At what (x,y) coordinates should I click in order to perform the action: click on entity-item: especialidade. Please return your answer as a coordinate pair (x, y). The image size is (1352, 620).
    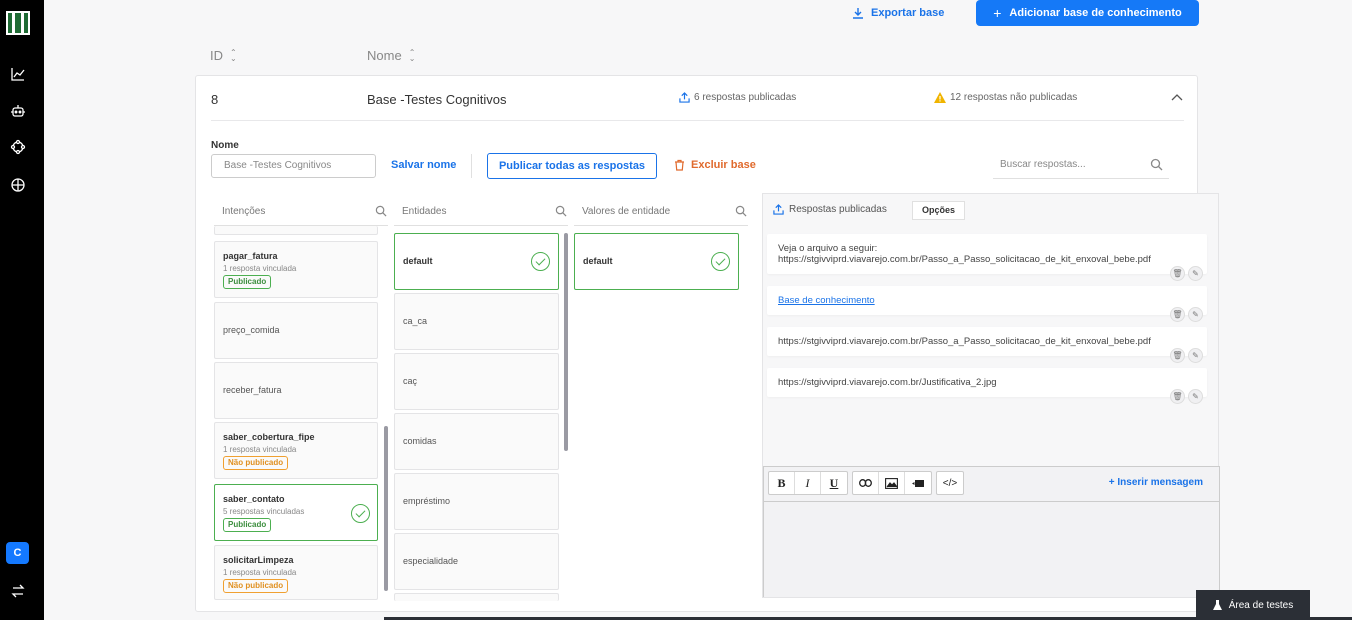
    Looking at the image, I should click on (476, 561).